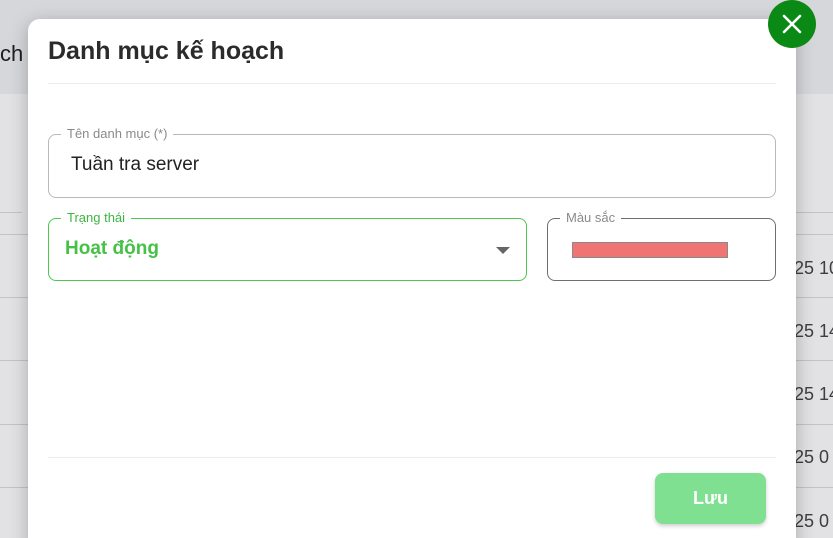 The height and width of the screenshot is (538, 833). Describe the element at coordinates (117, 134) in the screenshot. I see `category-name-label: Tên danh mục (*)` at that location.